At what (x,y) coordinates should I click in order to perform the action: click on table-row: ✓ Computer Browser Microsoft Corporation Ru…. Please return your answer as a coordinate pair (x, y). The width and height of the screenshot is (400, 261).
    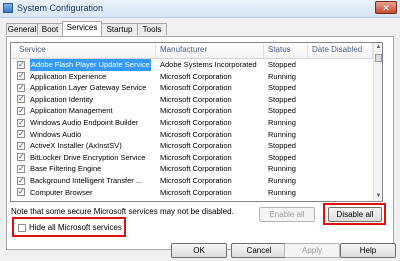
    Looking at the image, I should click on (192, 193).